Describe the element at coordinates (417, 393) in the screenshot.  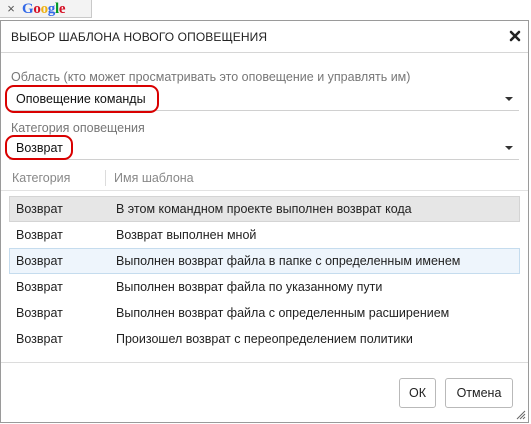
I see `ok-button: ОК` at that location.